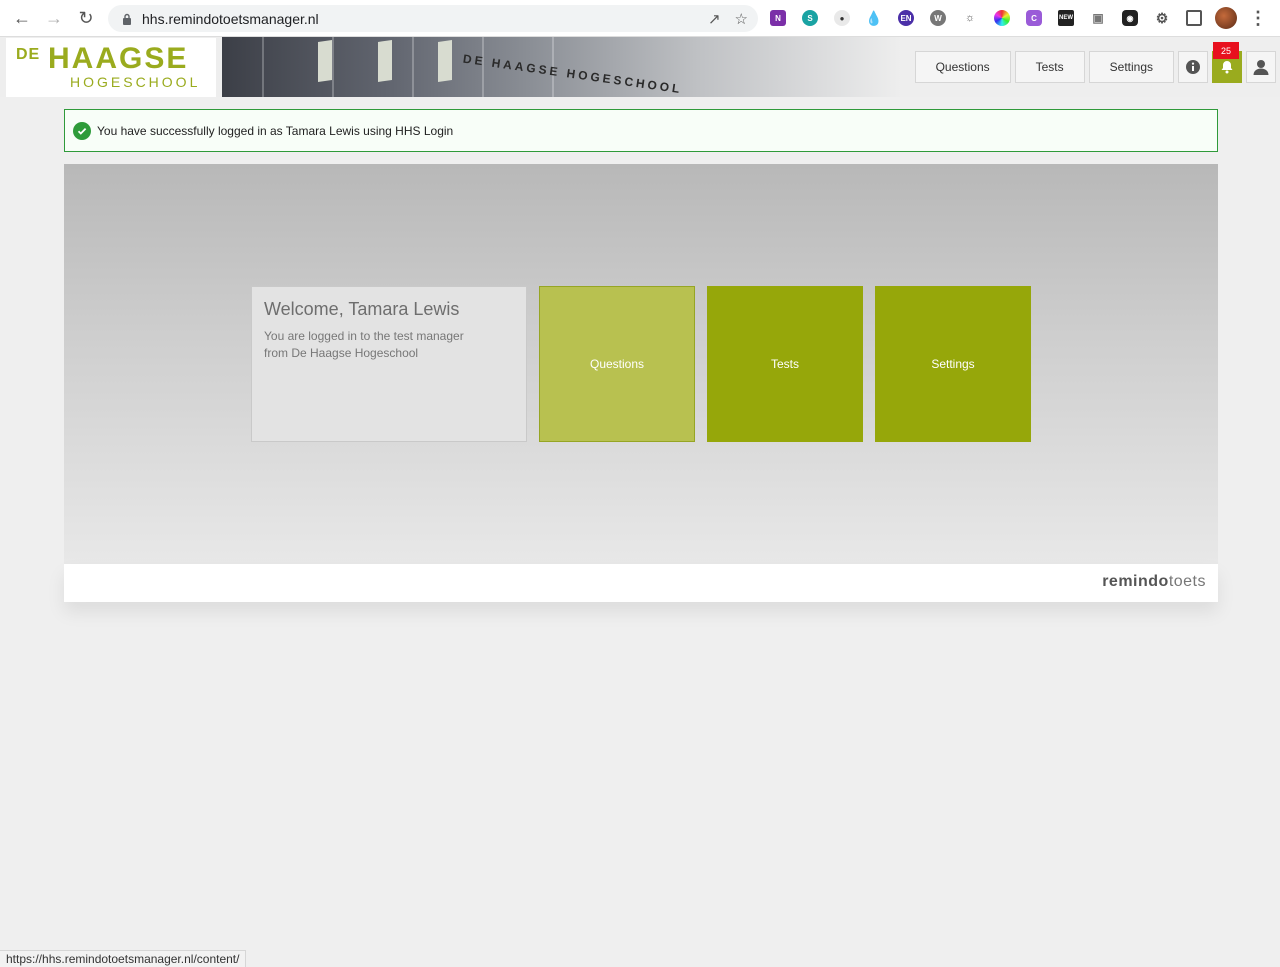 This screenshot has width=1280, height=967. I want to click on banner-sign-text: DE HAAGSE HOGESCHOOL, so click(573, 74).